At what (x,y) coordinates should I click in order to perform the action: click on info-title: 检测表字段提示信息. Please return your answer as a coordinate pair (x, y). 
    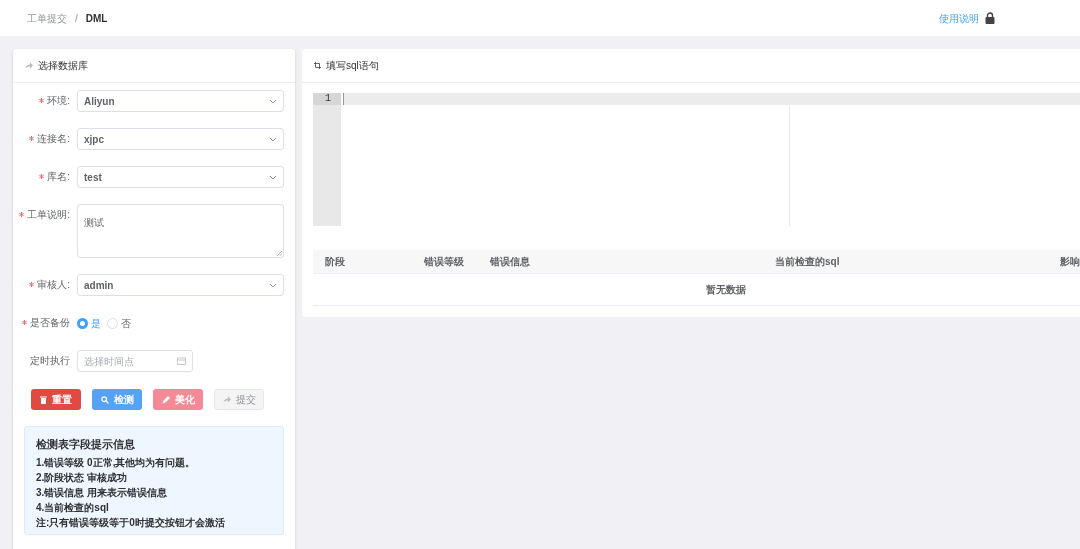
    Looking at the image, I should click on (86, 444).